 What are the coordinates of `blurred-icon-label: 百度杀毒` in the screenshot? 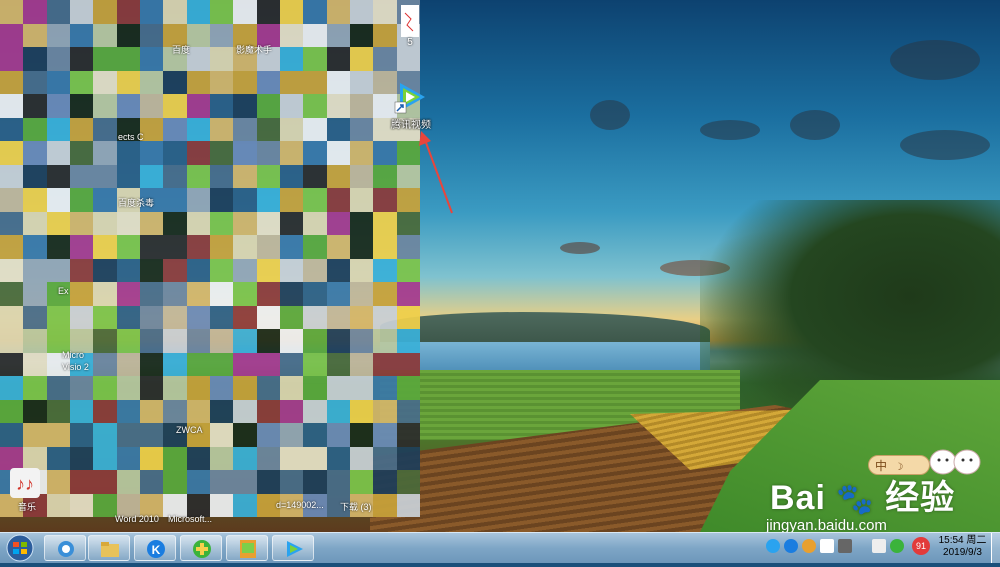 It's located at (136, 202).